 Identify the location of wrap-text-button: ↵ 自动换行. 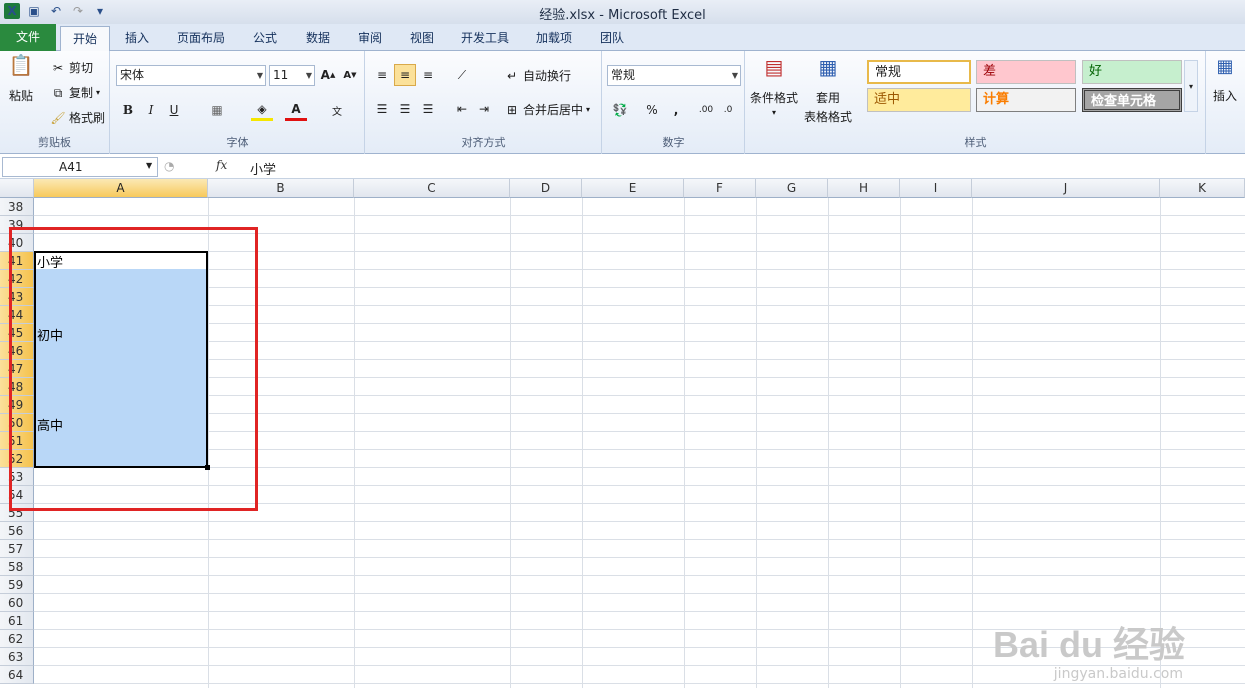
(537, 75).